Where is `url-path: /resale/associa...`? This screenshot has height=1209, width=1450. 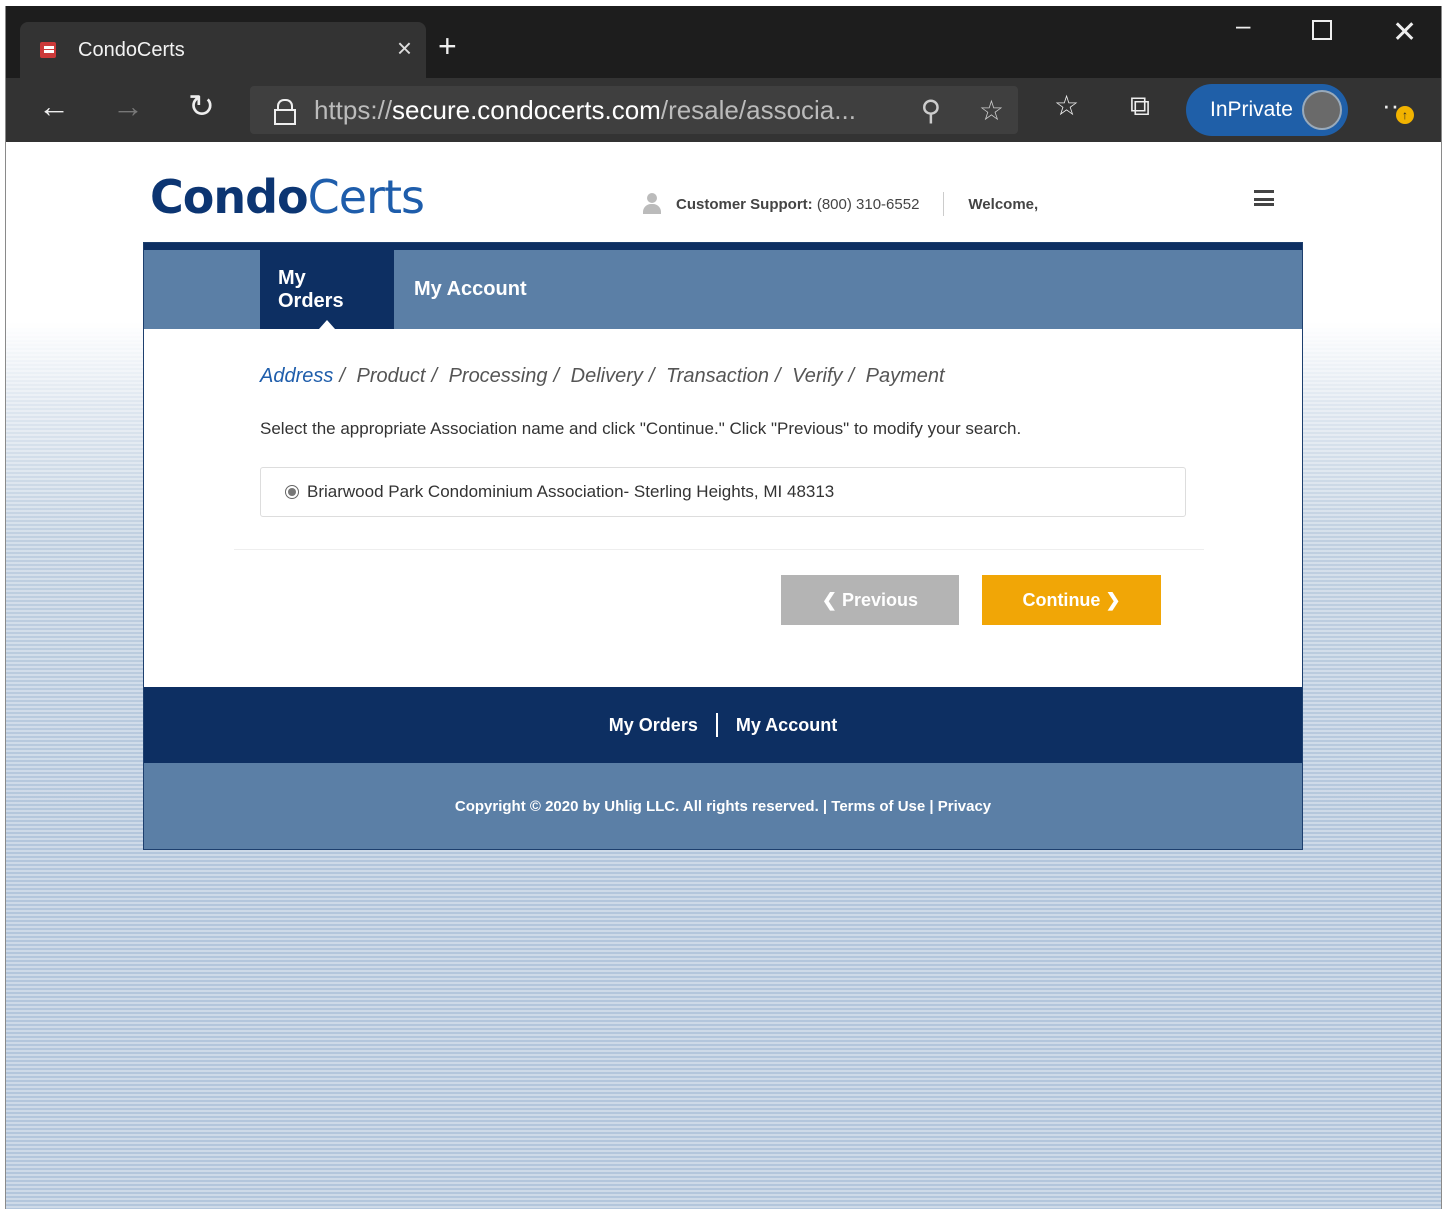 url-path: /resale/associa... is located at coordinates (758, 109).